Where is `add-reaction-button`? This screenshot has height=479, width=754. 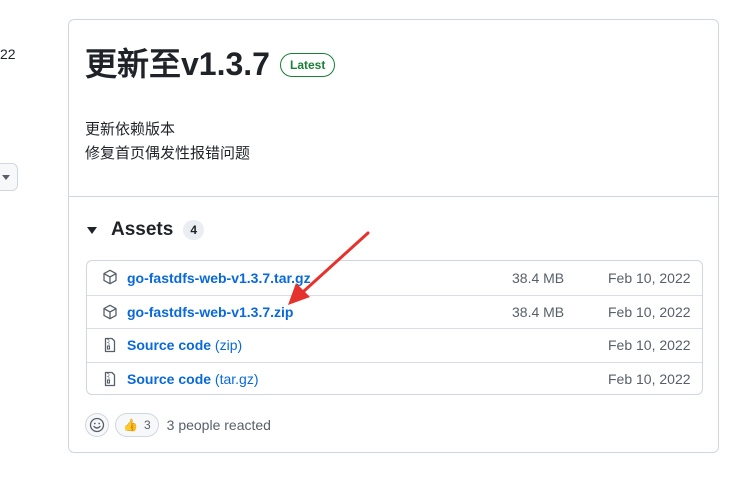
add-reaction-button is located at coordinates (97, 425).